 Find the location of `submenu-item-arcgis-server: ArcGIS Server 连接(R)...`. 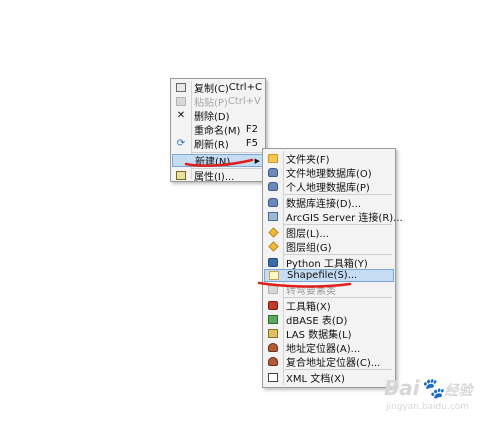

submenu-item-arcgis-server: ArcGIS Server 连接(R)... is located at coordinates (333, 217).